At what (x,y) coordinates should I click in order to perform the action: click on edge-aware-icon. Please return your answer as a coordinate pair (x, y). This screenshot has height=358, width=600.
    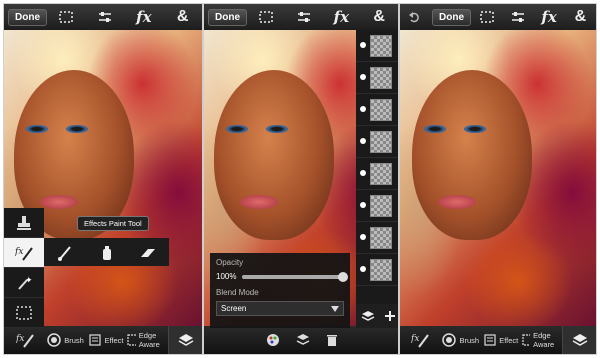
    Looking at the image, I should click on (526, 340).